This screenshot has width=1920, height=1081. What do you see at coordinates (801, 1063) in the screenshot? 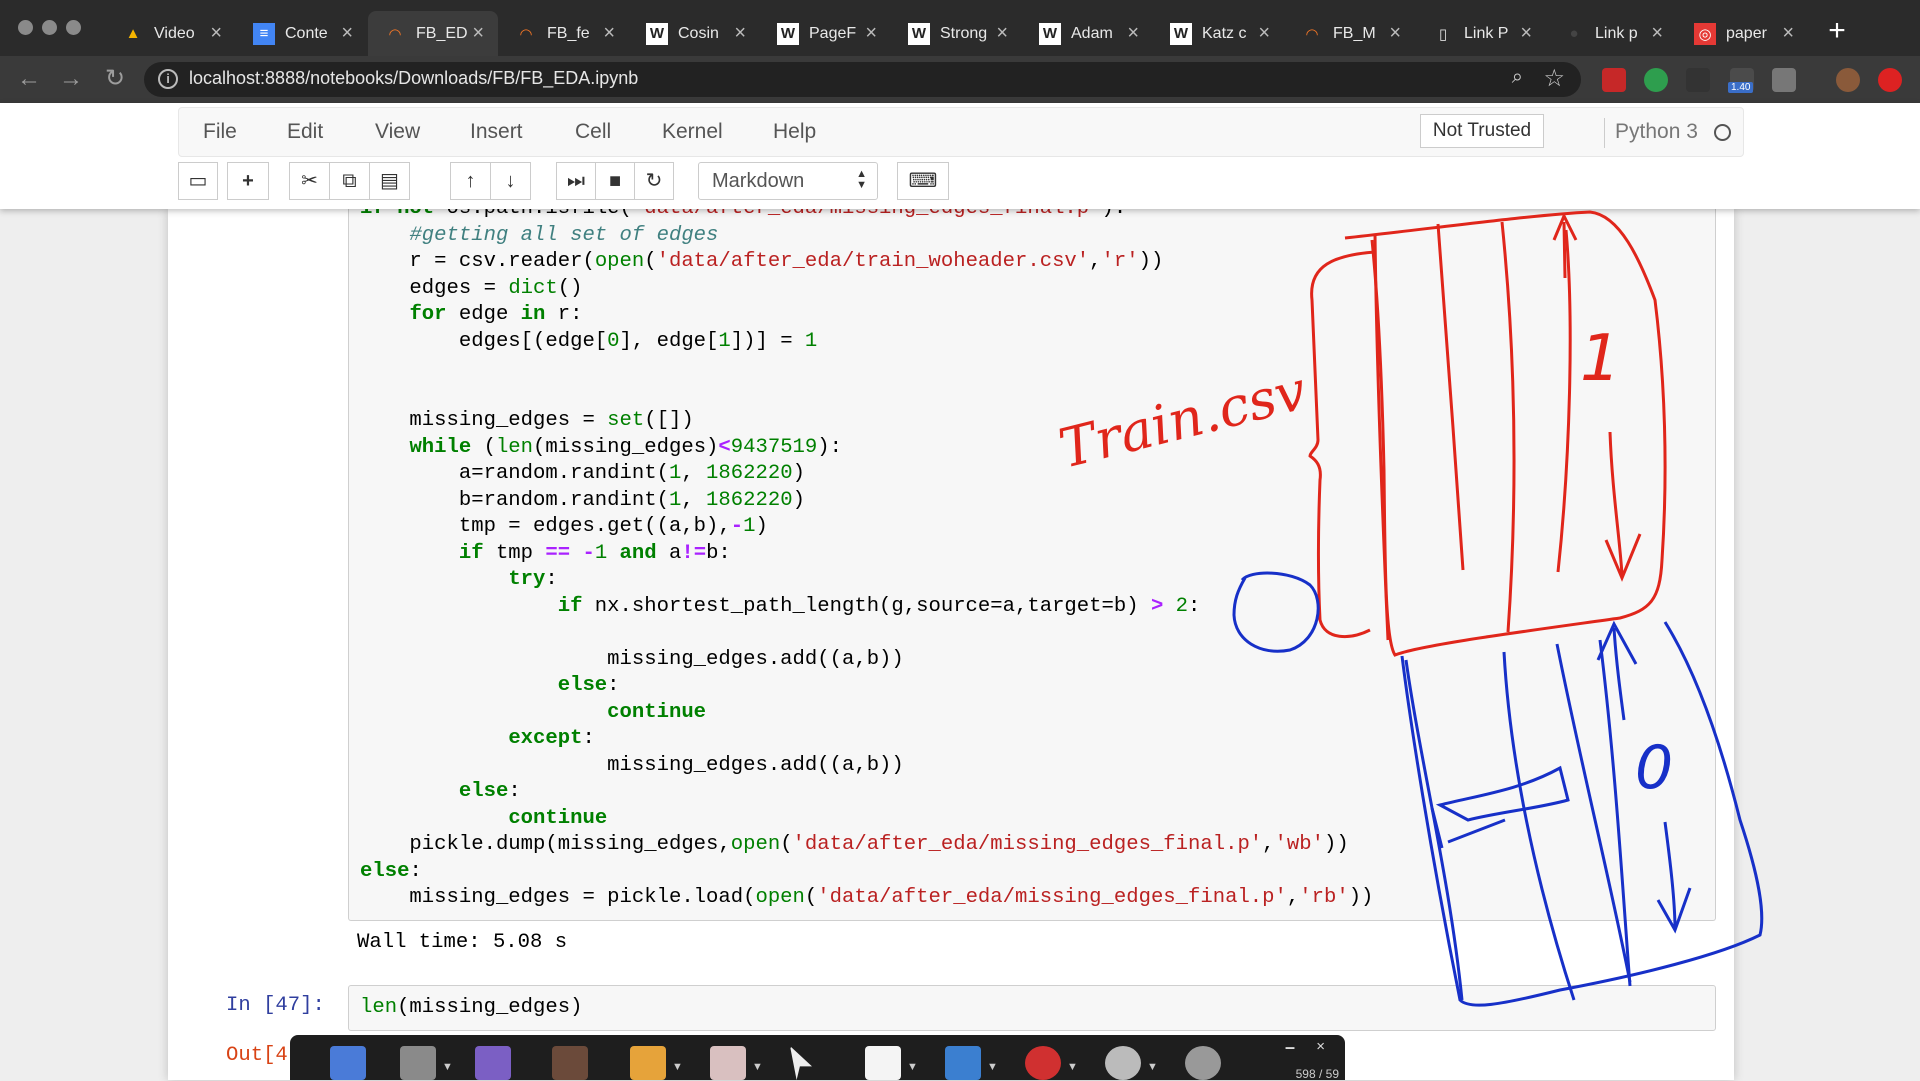
I see `cursor-icon` at bounding box center [801, 1063].